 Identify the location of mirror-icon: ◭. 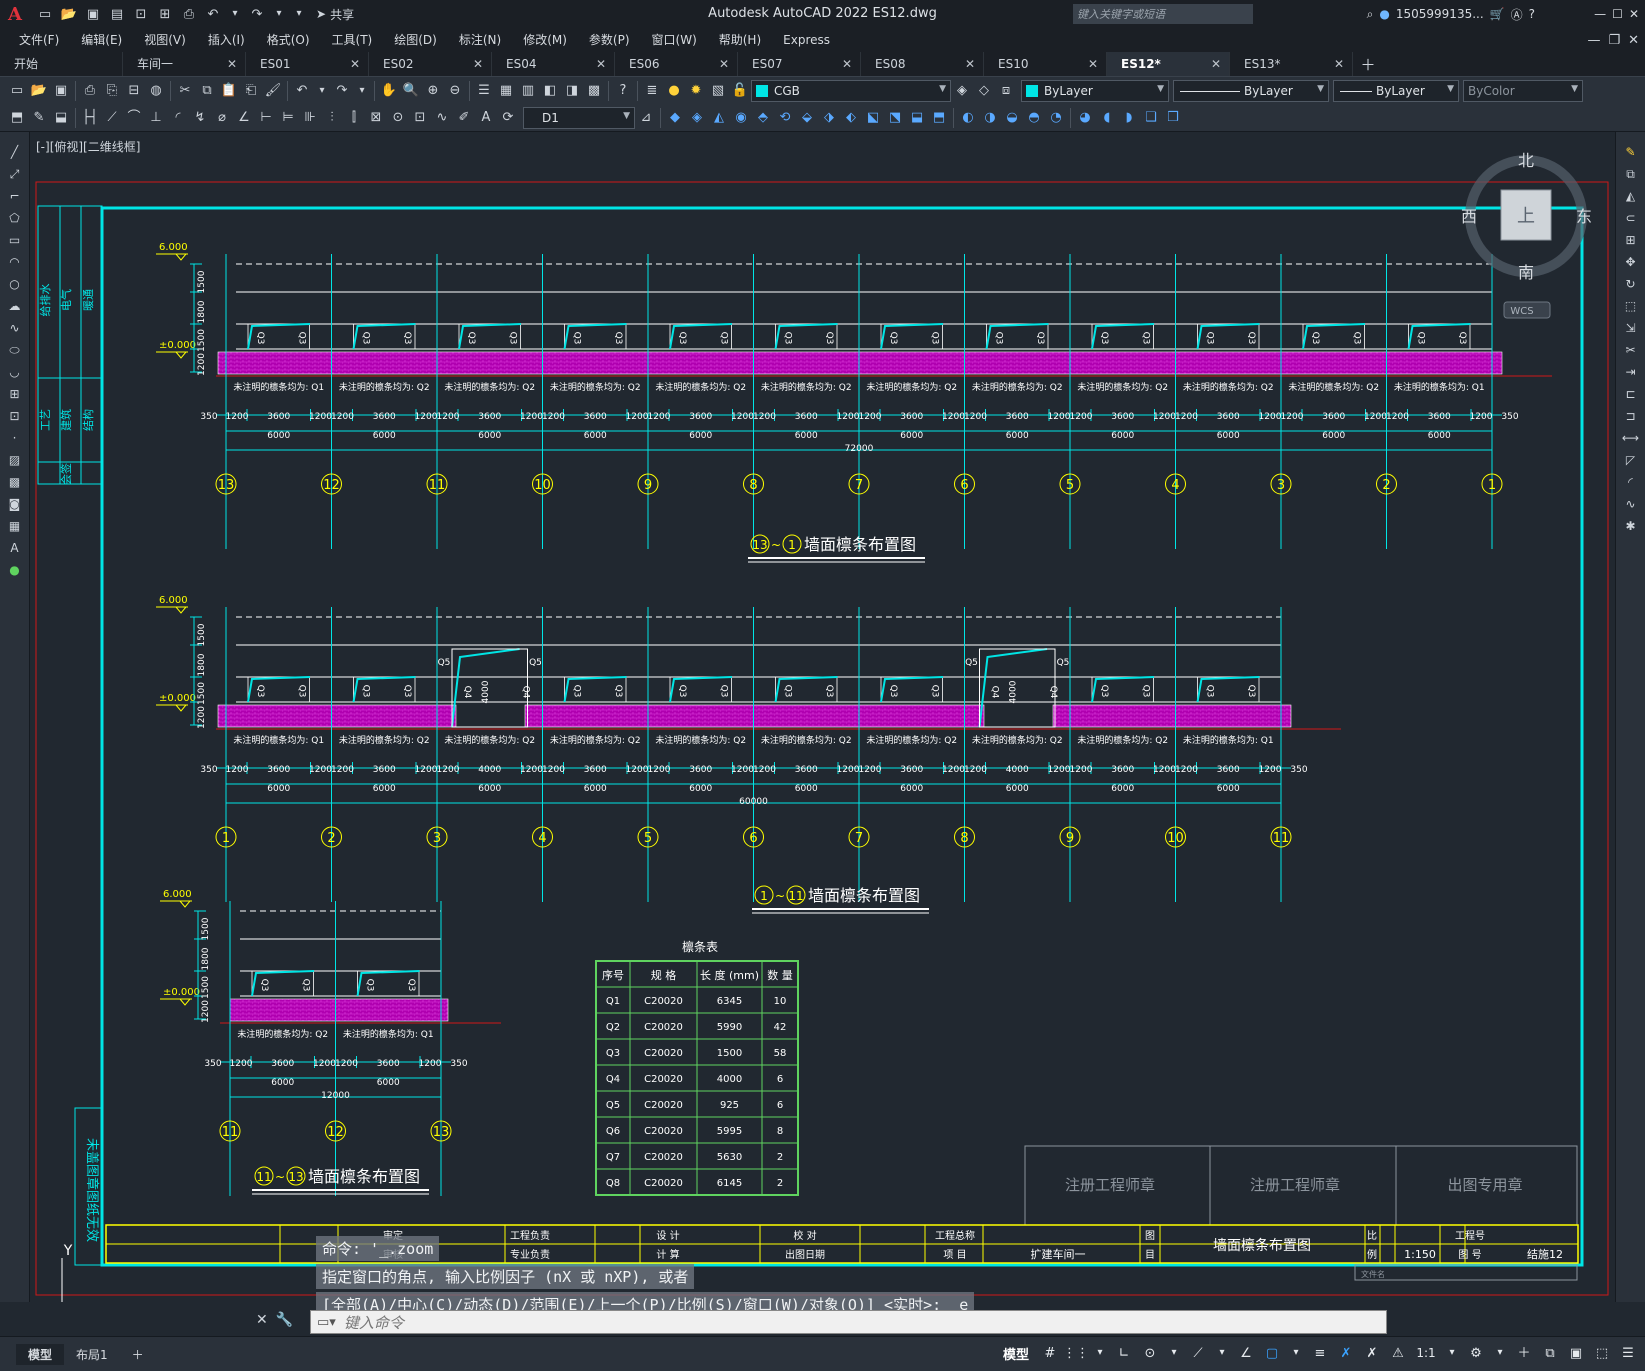
(1631, 195).